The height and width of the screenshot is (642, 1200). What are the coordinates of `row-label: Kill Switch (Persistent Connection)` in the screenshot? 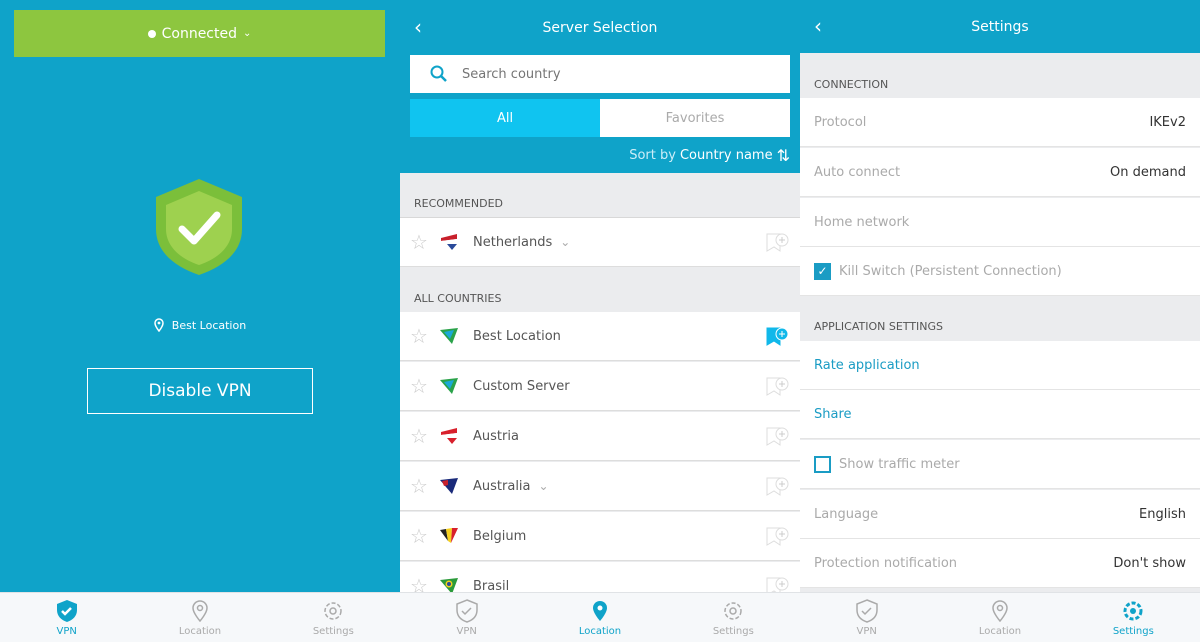 It's located at (950, 271).